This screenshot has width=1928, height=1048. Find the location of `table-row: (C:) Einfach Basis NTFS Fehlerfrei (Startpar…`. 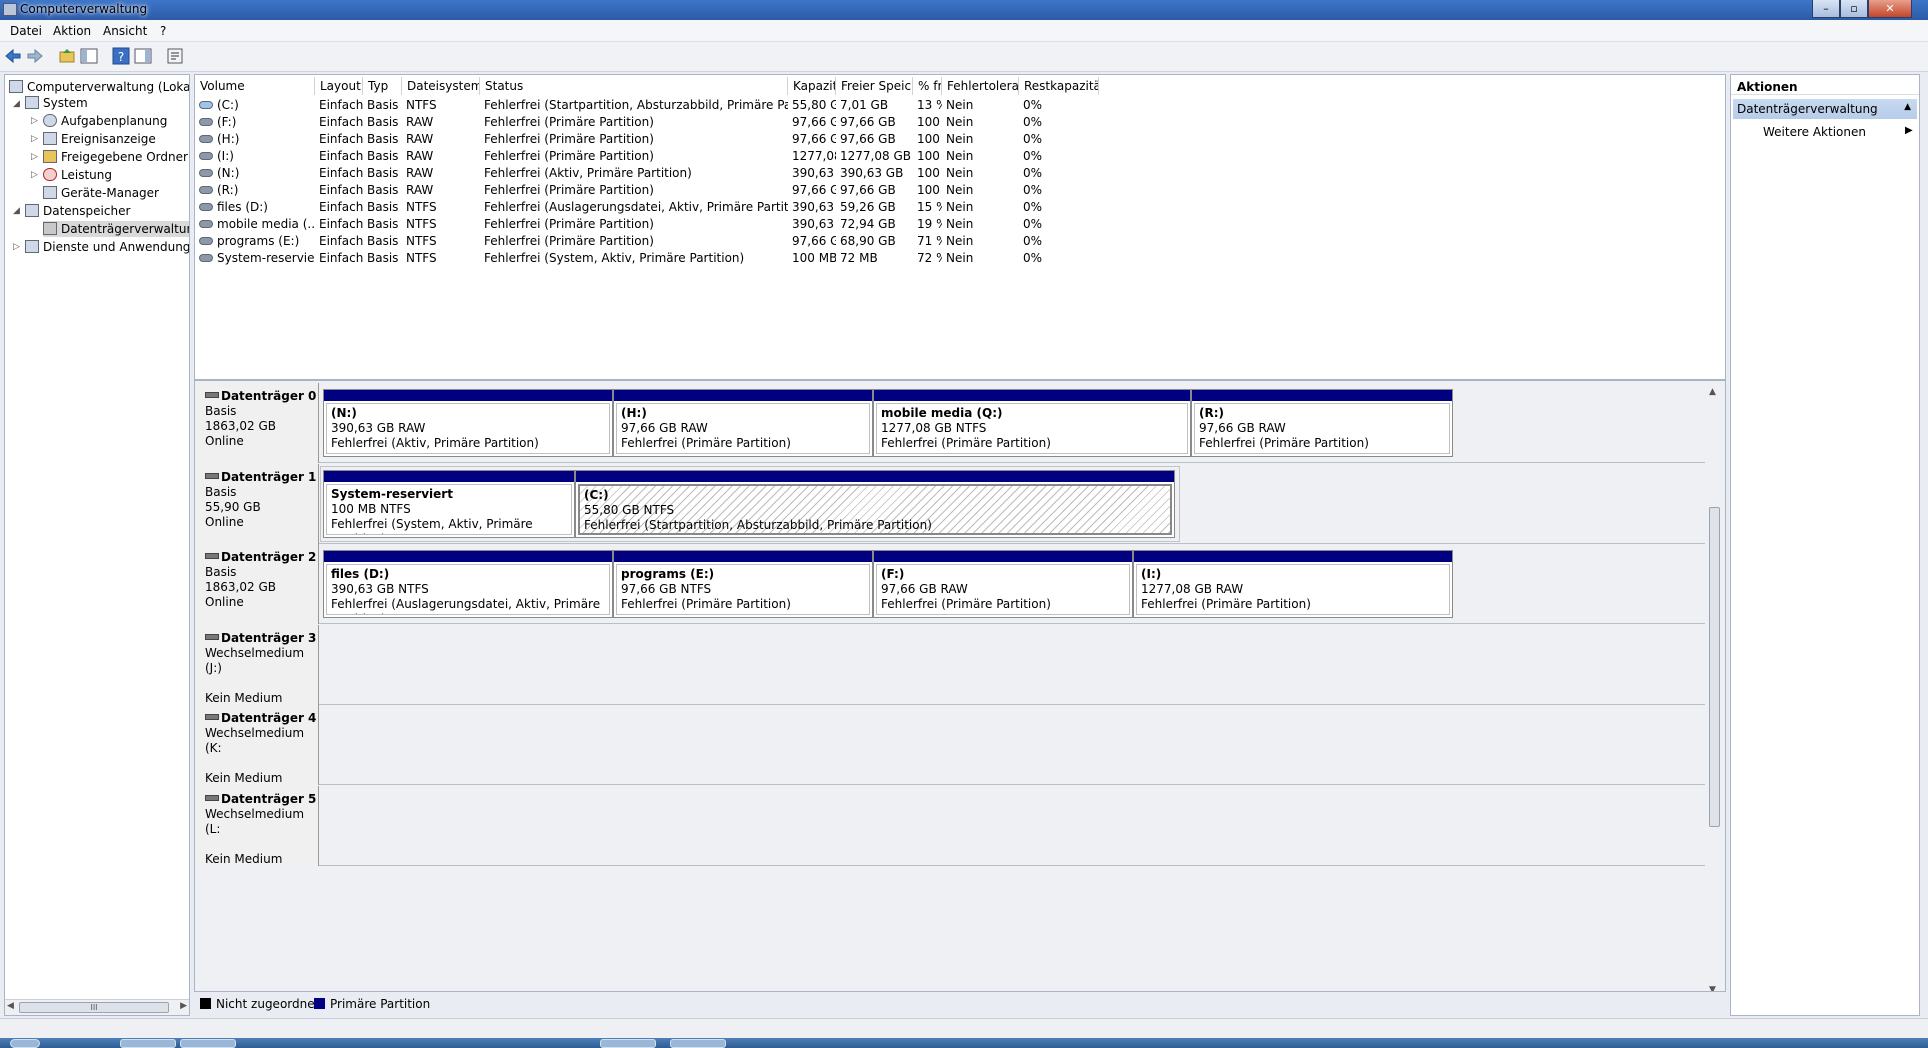

table-row: (C:) Einfach Basis NTFS Fehlerfrei (Startpar… is located at coordinates (960, 105).